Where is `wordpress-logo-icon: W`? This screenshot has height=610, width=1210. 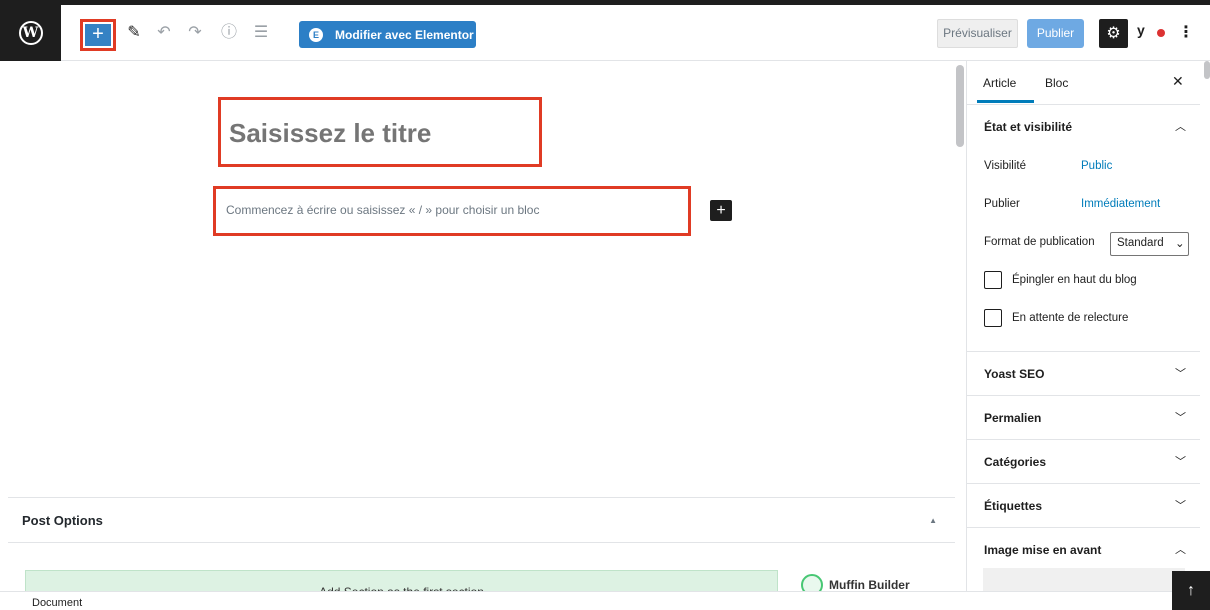 wordpress-logo-icon: W is located at coordinates (30, 33).